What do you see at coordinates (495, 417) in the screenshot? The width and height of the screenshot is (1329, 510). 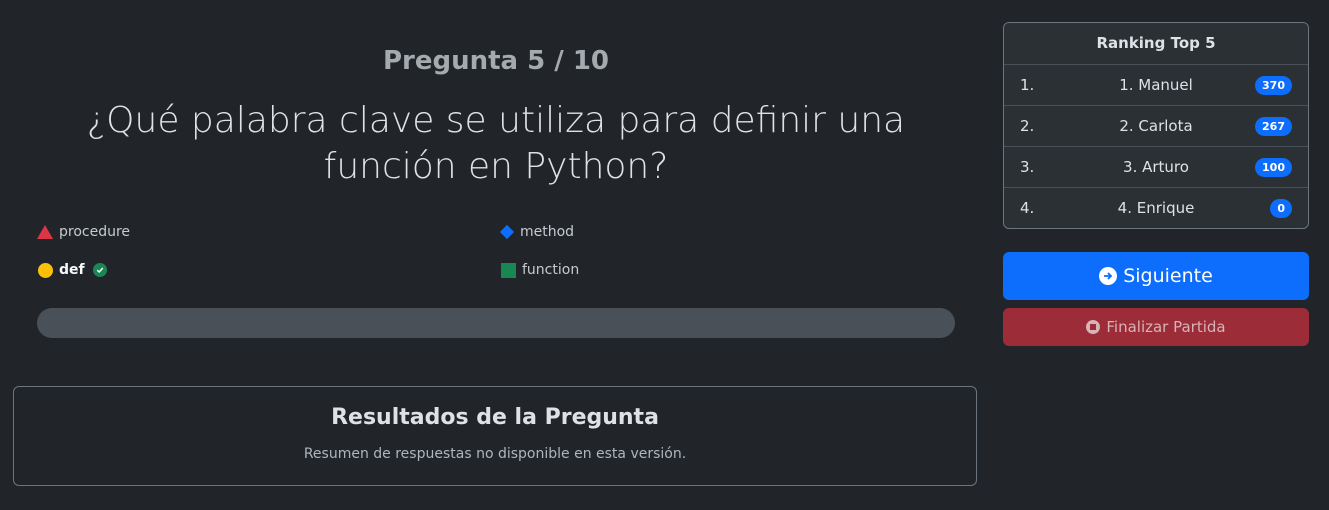 I see `results-title: Resultados de la Pregunta` at bounding box center [495, 417].